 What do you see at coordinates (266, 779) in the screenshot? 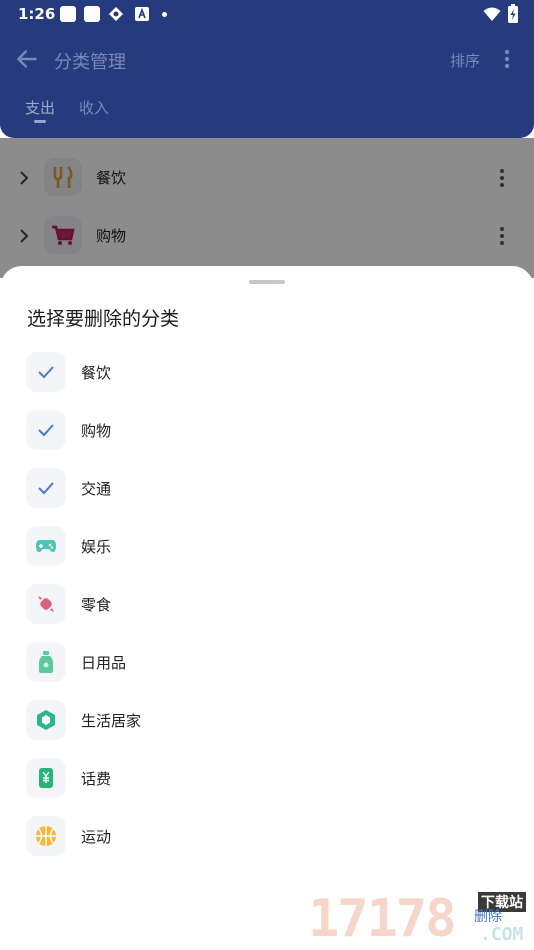
I see `delete-option: 话费` at bounding box center [266, 779].